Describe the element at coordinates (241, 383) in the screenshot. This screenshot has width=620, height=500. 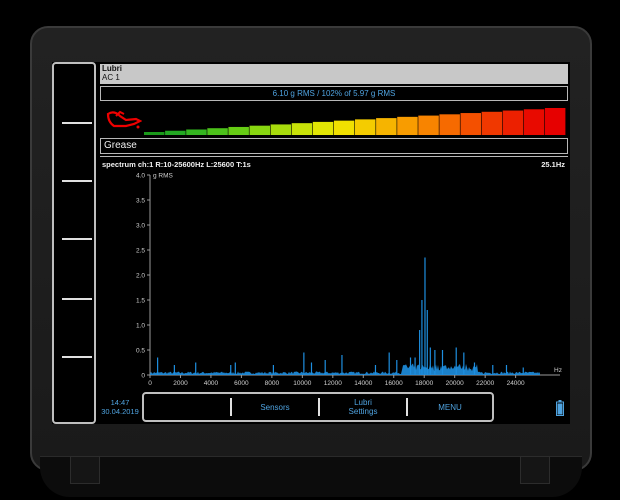
I see `x-tick-label: 6000` at that location.